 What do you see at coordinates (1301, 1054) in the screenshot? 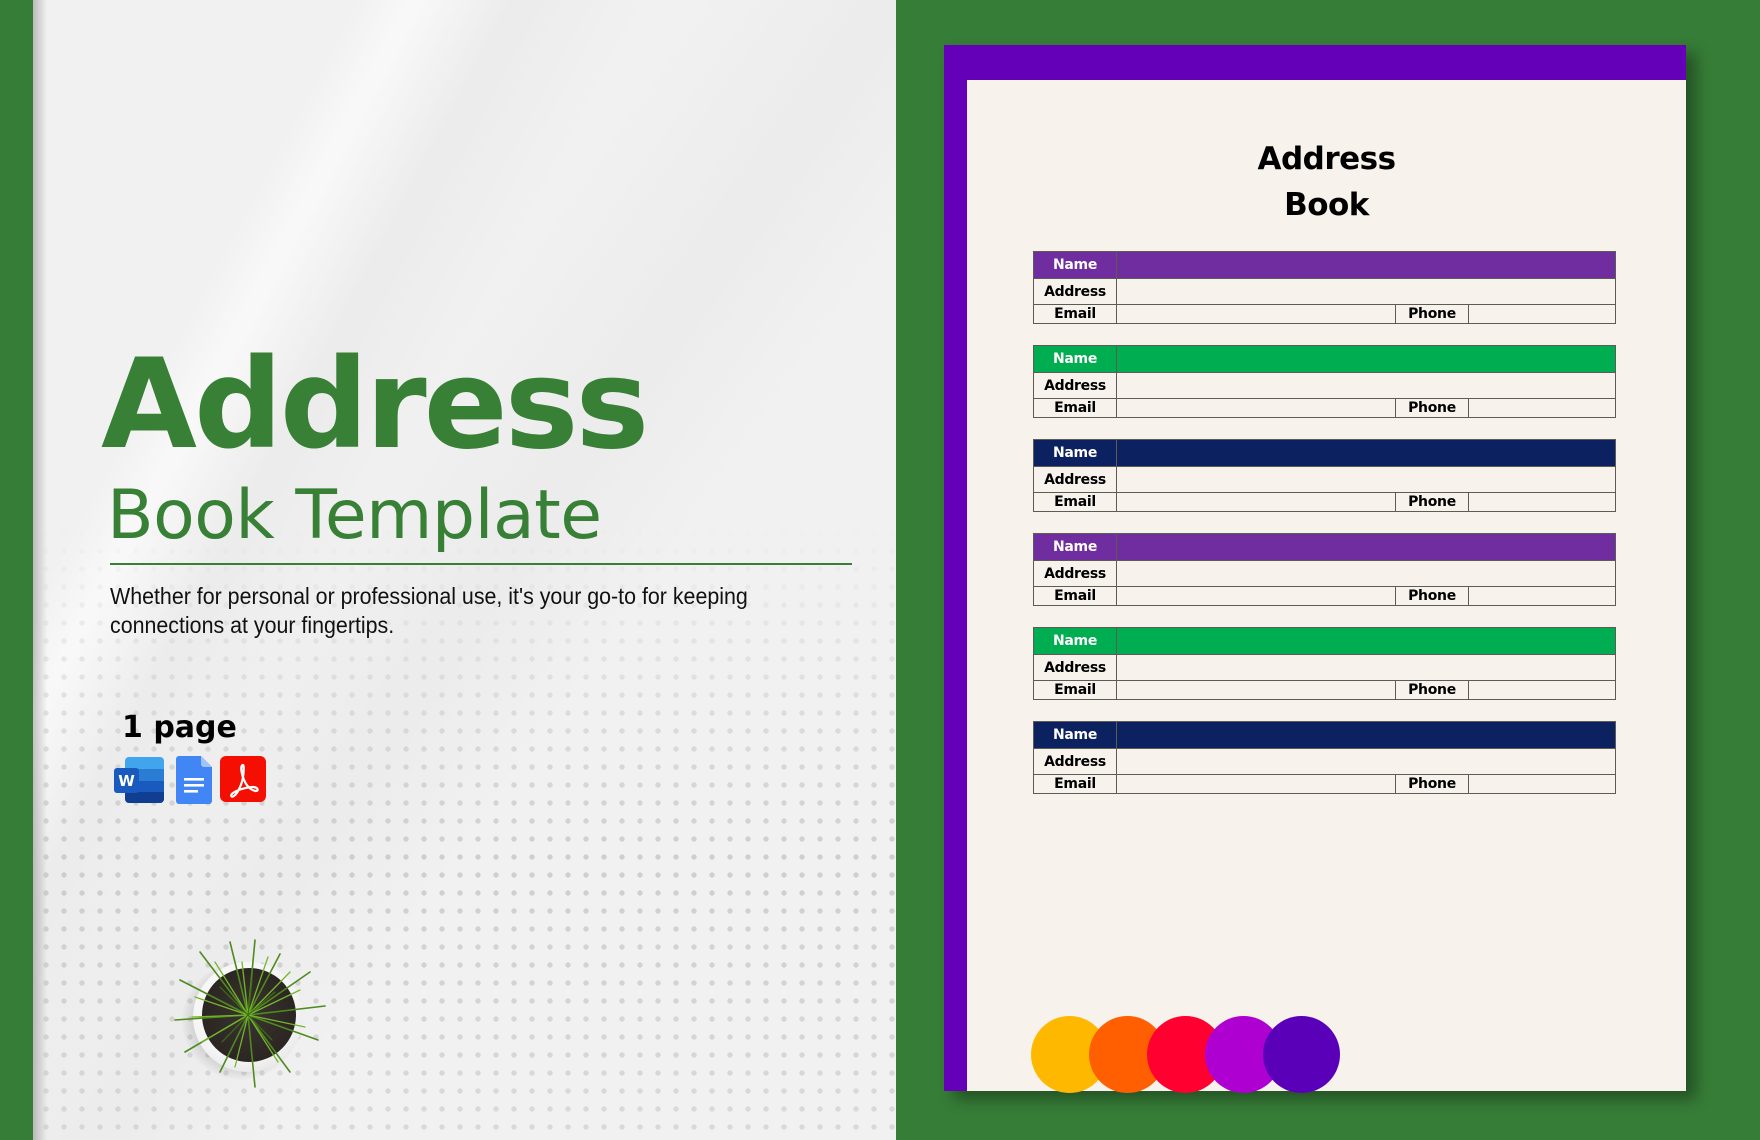
I see `color-swatch` at bounding box center [1301, 1054].